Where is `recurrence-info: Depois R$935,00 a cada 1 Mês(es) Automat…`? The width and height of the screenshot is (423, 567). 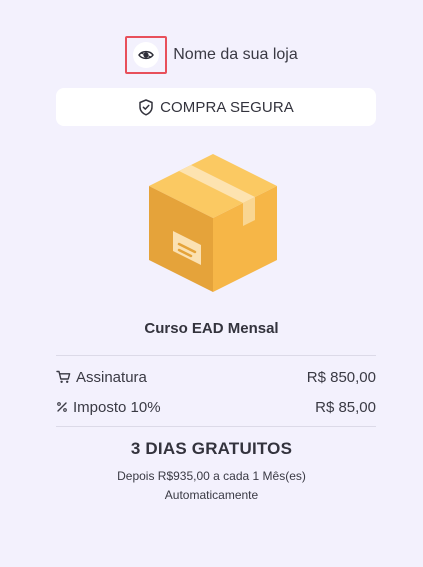
recurrence-info: Depois R$935,00 a cada 1 Mês(es) Automat… is located at coordinates (211, 486).